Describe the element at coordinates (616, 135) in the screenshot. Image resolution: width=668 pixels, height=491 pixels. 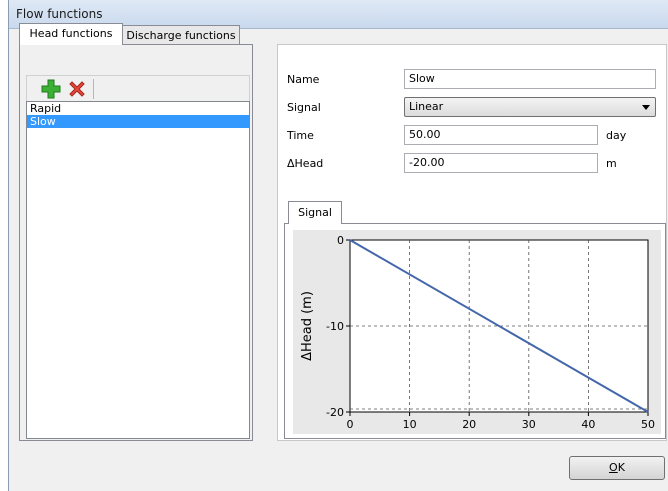
I see `time-unit: day` at that location.